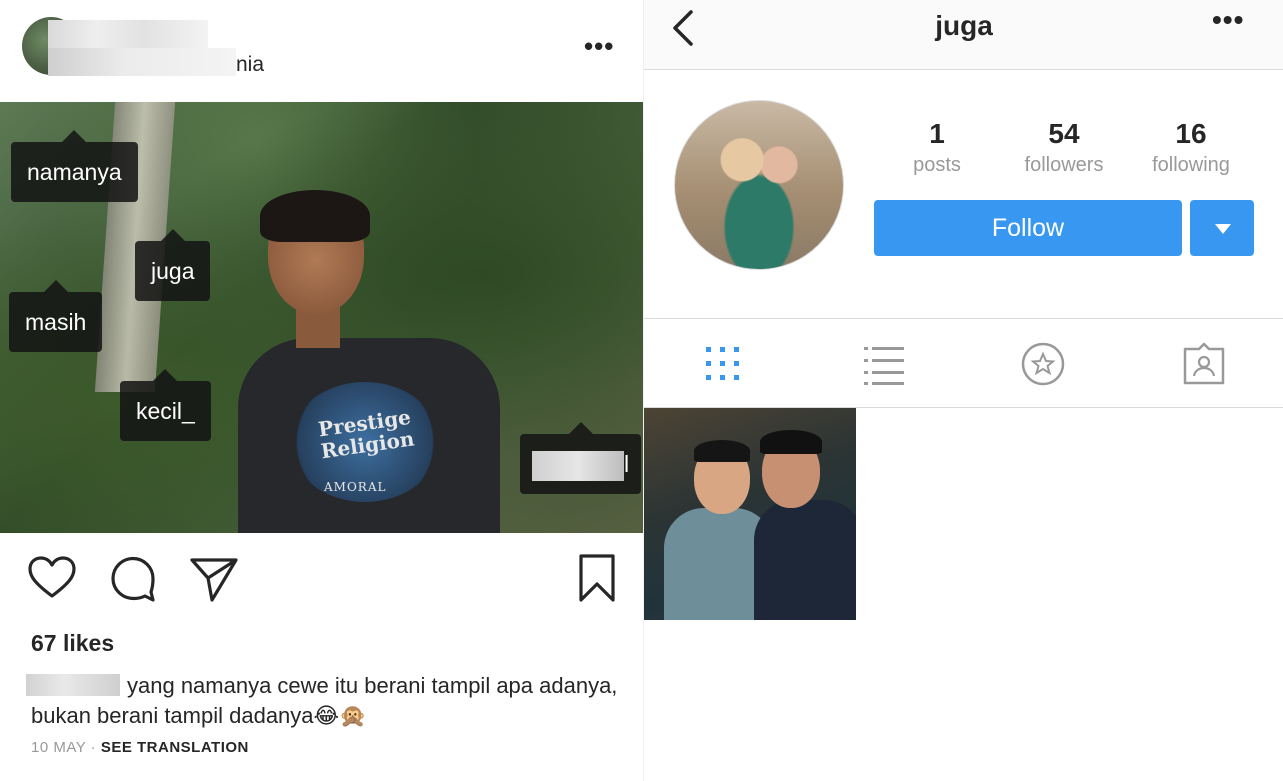 The height and width of the screenshot is (781, 1283). I want to click on stat-followers: 54 followers, so click(1064, 149).